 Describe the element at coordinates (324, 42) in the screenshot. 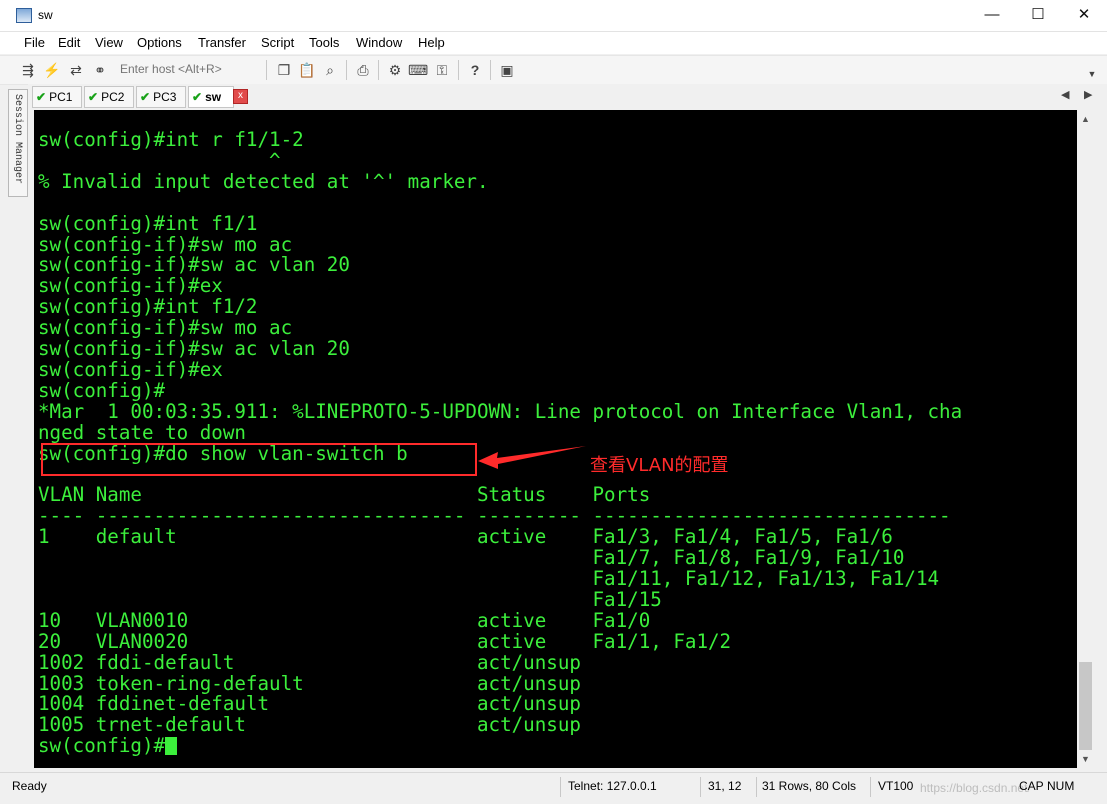

I see `menu-tools: Tools` at that location.